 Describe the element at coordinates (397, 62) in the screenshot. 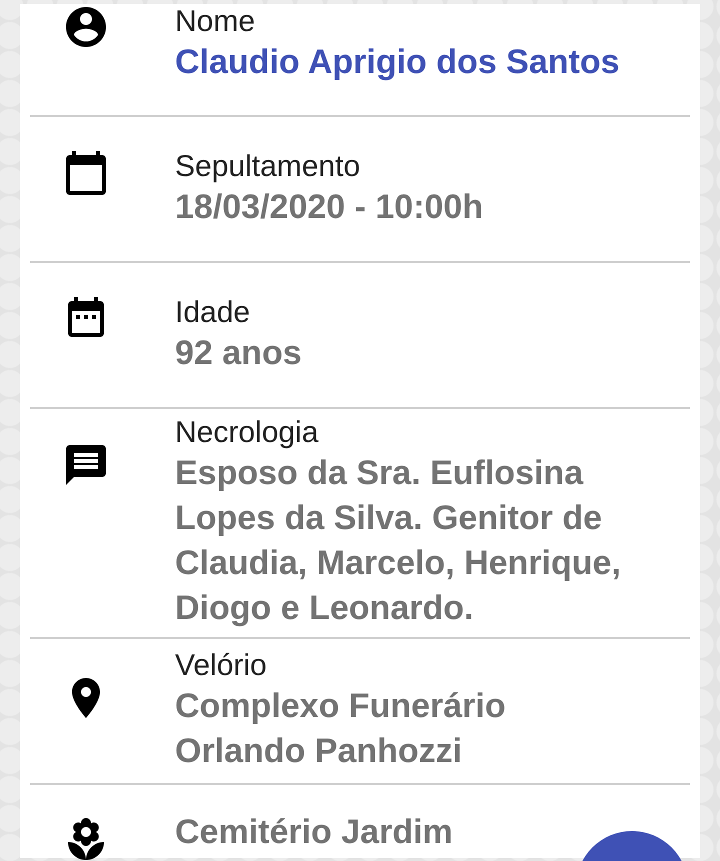

I see `field-value: Claudio Aprigio dos Santos` at that location.